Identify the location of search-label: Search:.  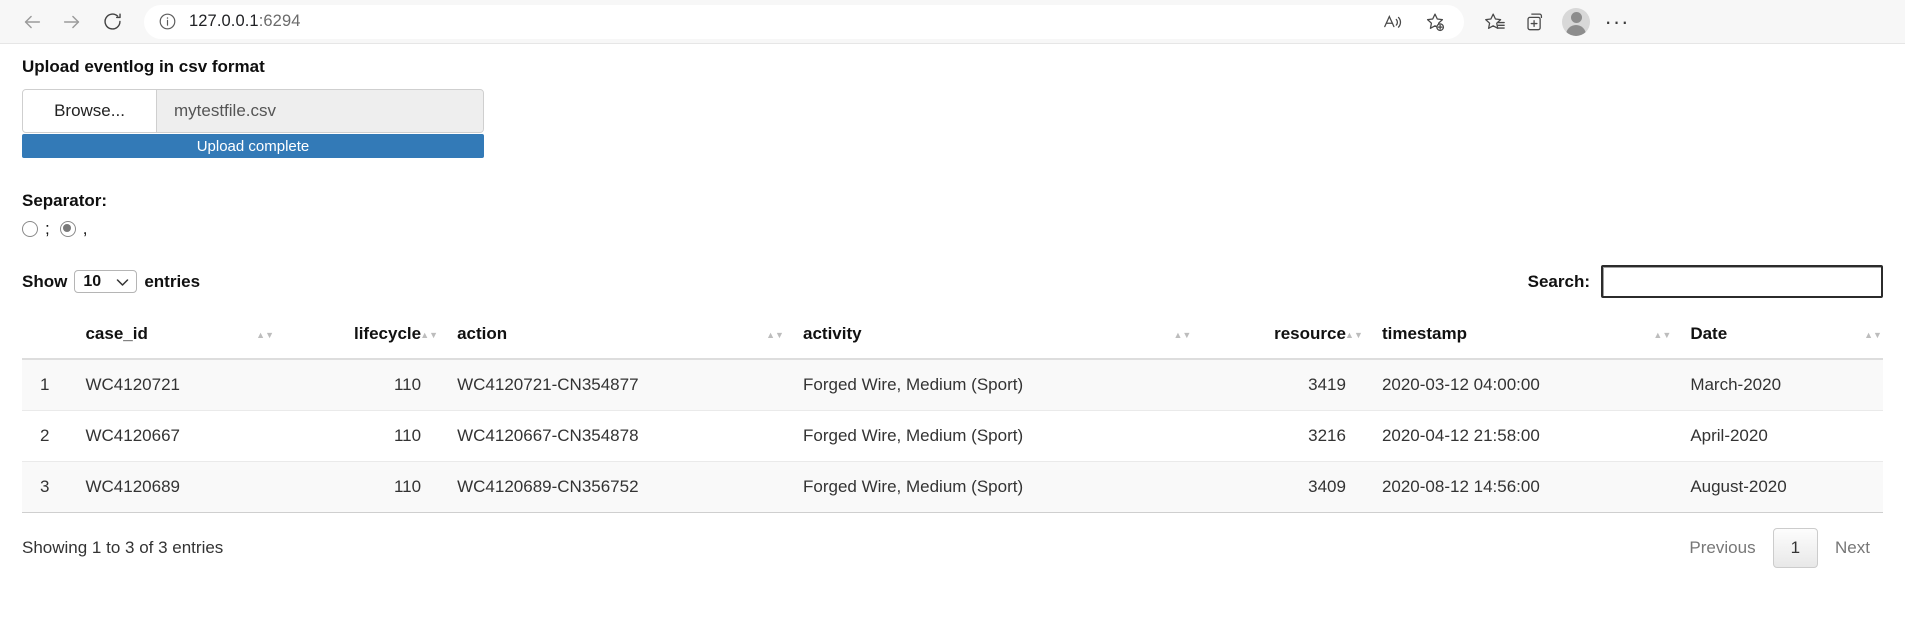
(1558, 281).